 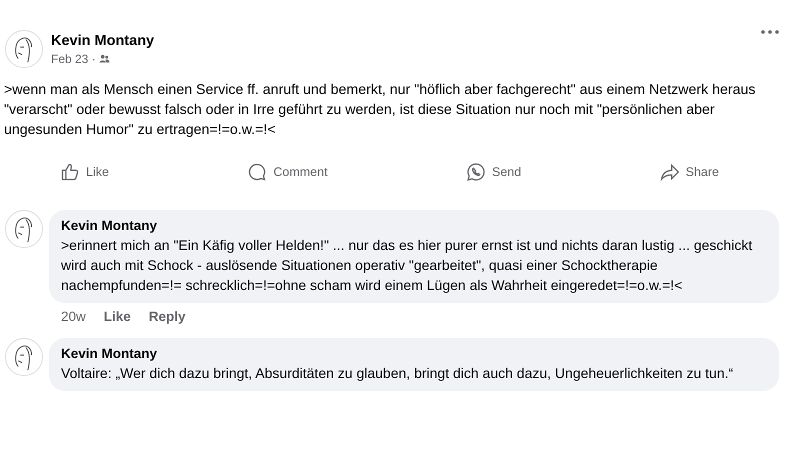 What do you see at coordinates (402, 40) in the screenshot?
I see `author-name: Kevin Montany` at bounding box center [402, 40].